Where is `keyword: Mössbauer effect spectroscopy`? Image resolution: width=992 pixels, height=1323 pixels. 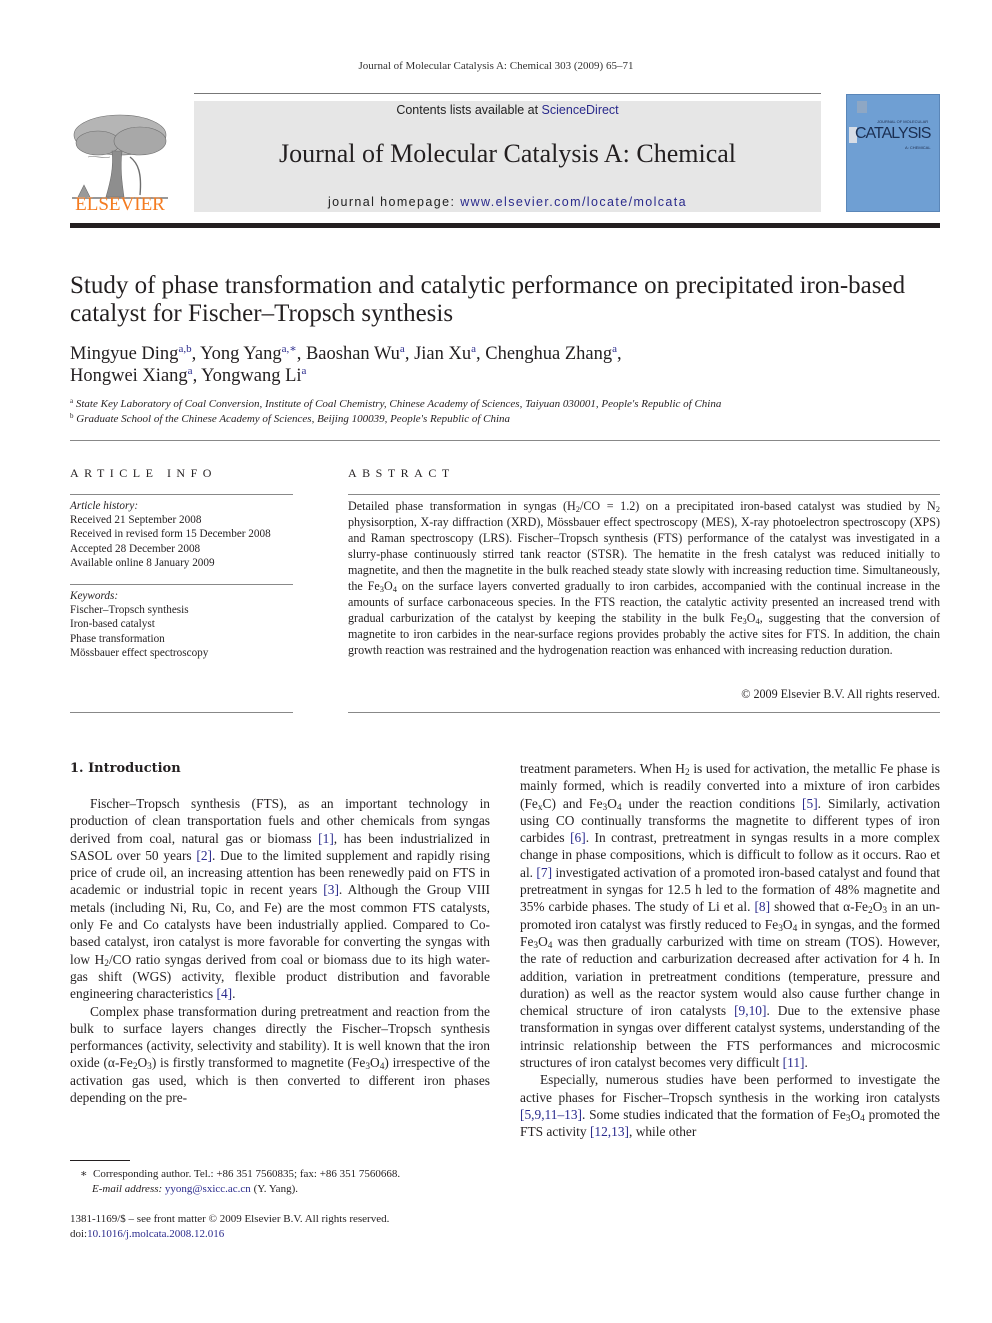
keyword: Mössbauer effect spectroscopy is located at coordinates (139, 652).